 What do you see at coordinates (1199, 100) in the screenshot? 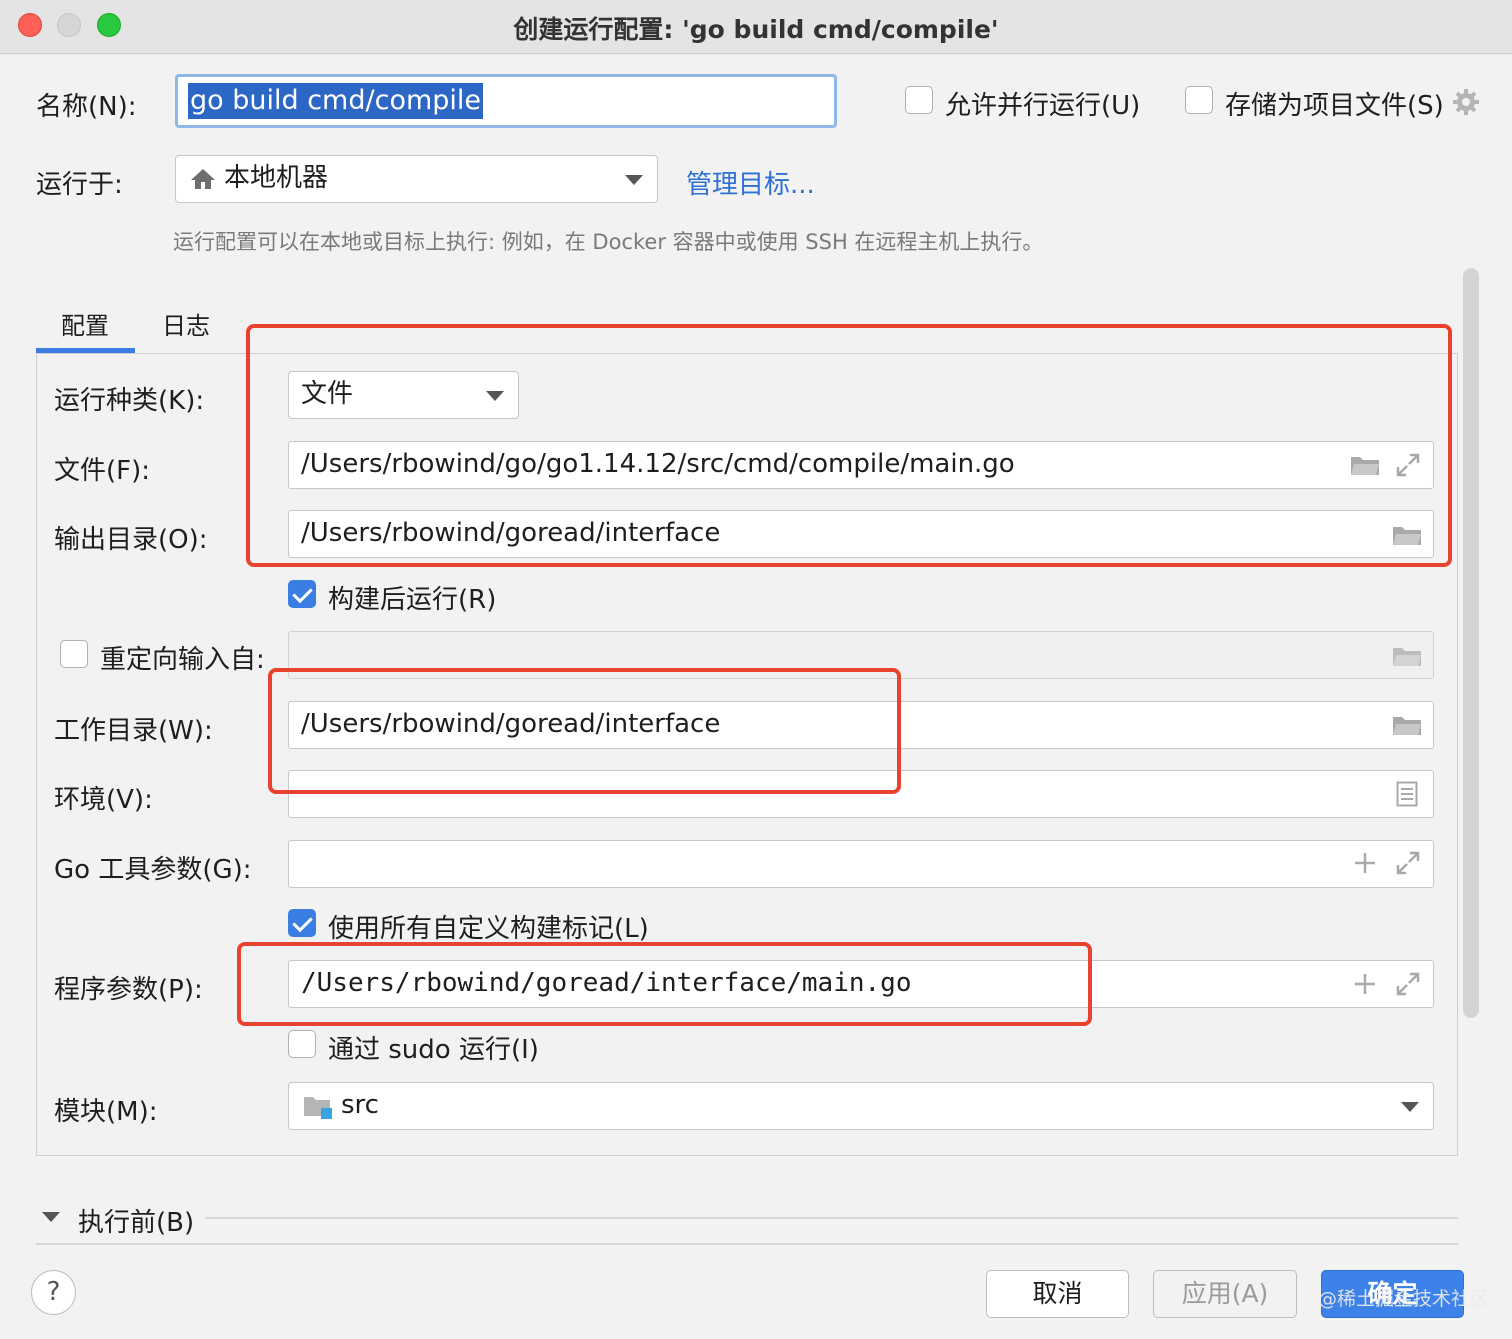
I see `store-as-project-file-checkbox` at bounding box center [1199, 100].